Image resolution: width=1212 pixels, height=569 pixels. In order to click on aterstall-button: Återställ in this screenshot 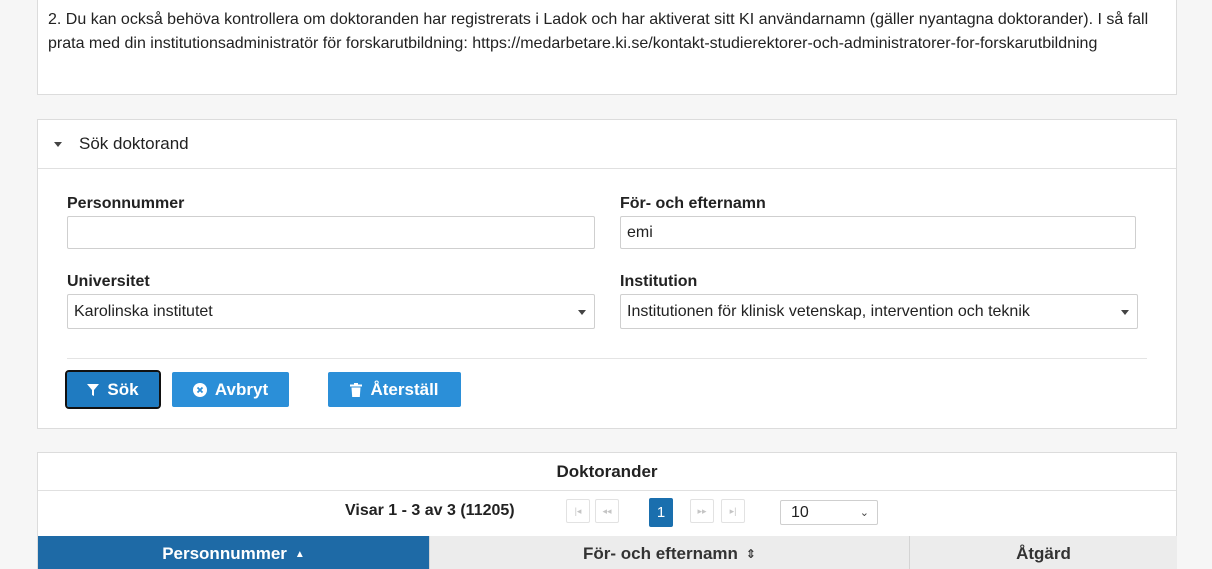, I will do `click(394, 389)`.